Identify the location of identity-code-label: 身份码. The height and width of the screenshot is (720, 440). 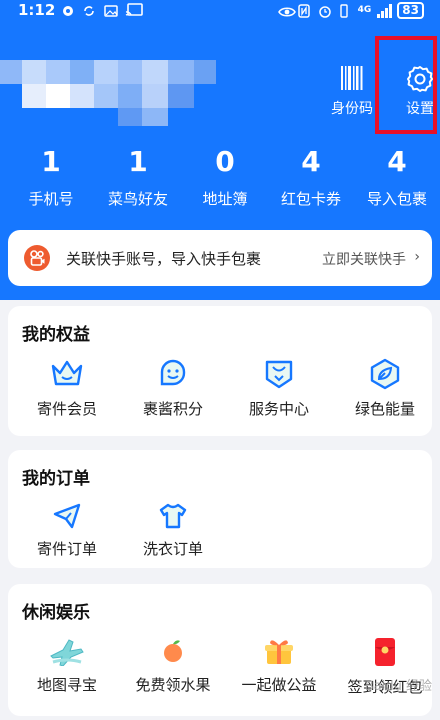
(352, 109).